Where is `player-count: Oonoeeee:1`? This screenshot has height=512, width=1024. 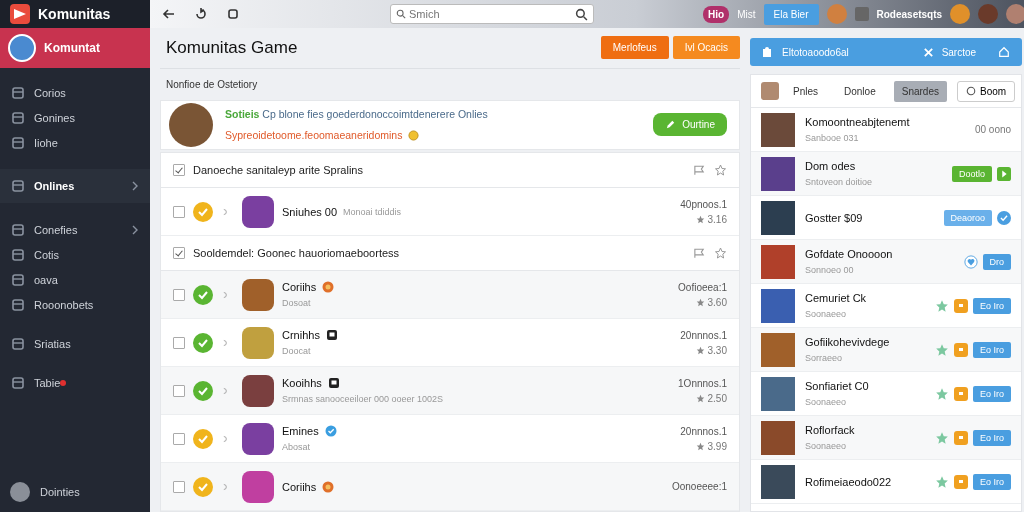
player-count: Oonoeeee:1 is located at coordinates (699, 486).